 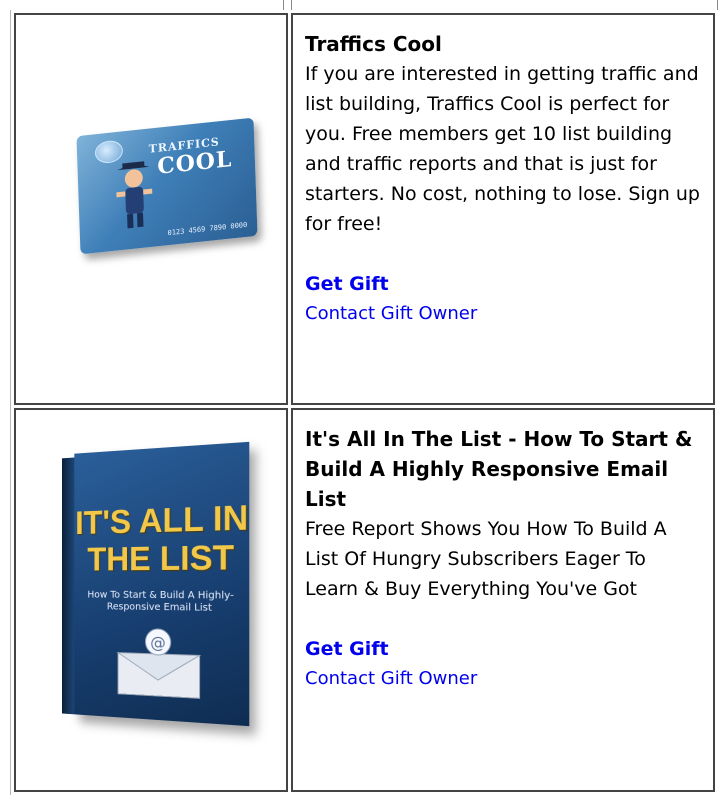 I want to click on card-number: 0123 4569 7890 0000, so click(x=207, y=229).